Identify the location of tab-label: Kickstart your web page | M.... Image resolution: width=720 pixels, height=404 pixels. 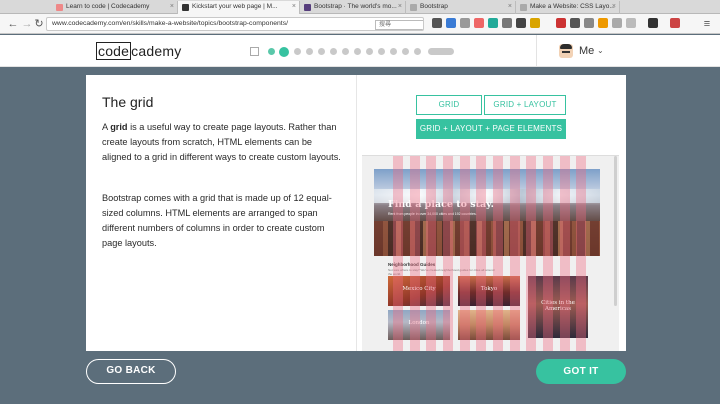
(235, 6).